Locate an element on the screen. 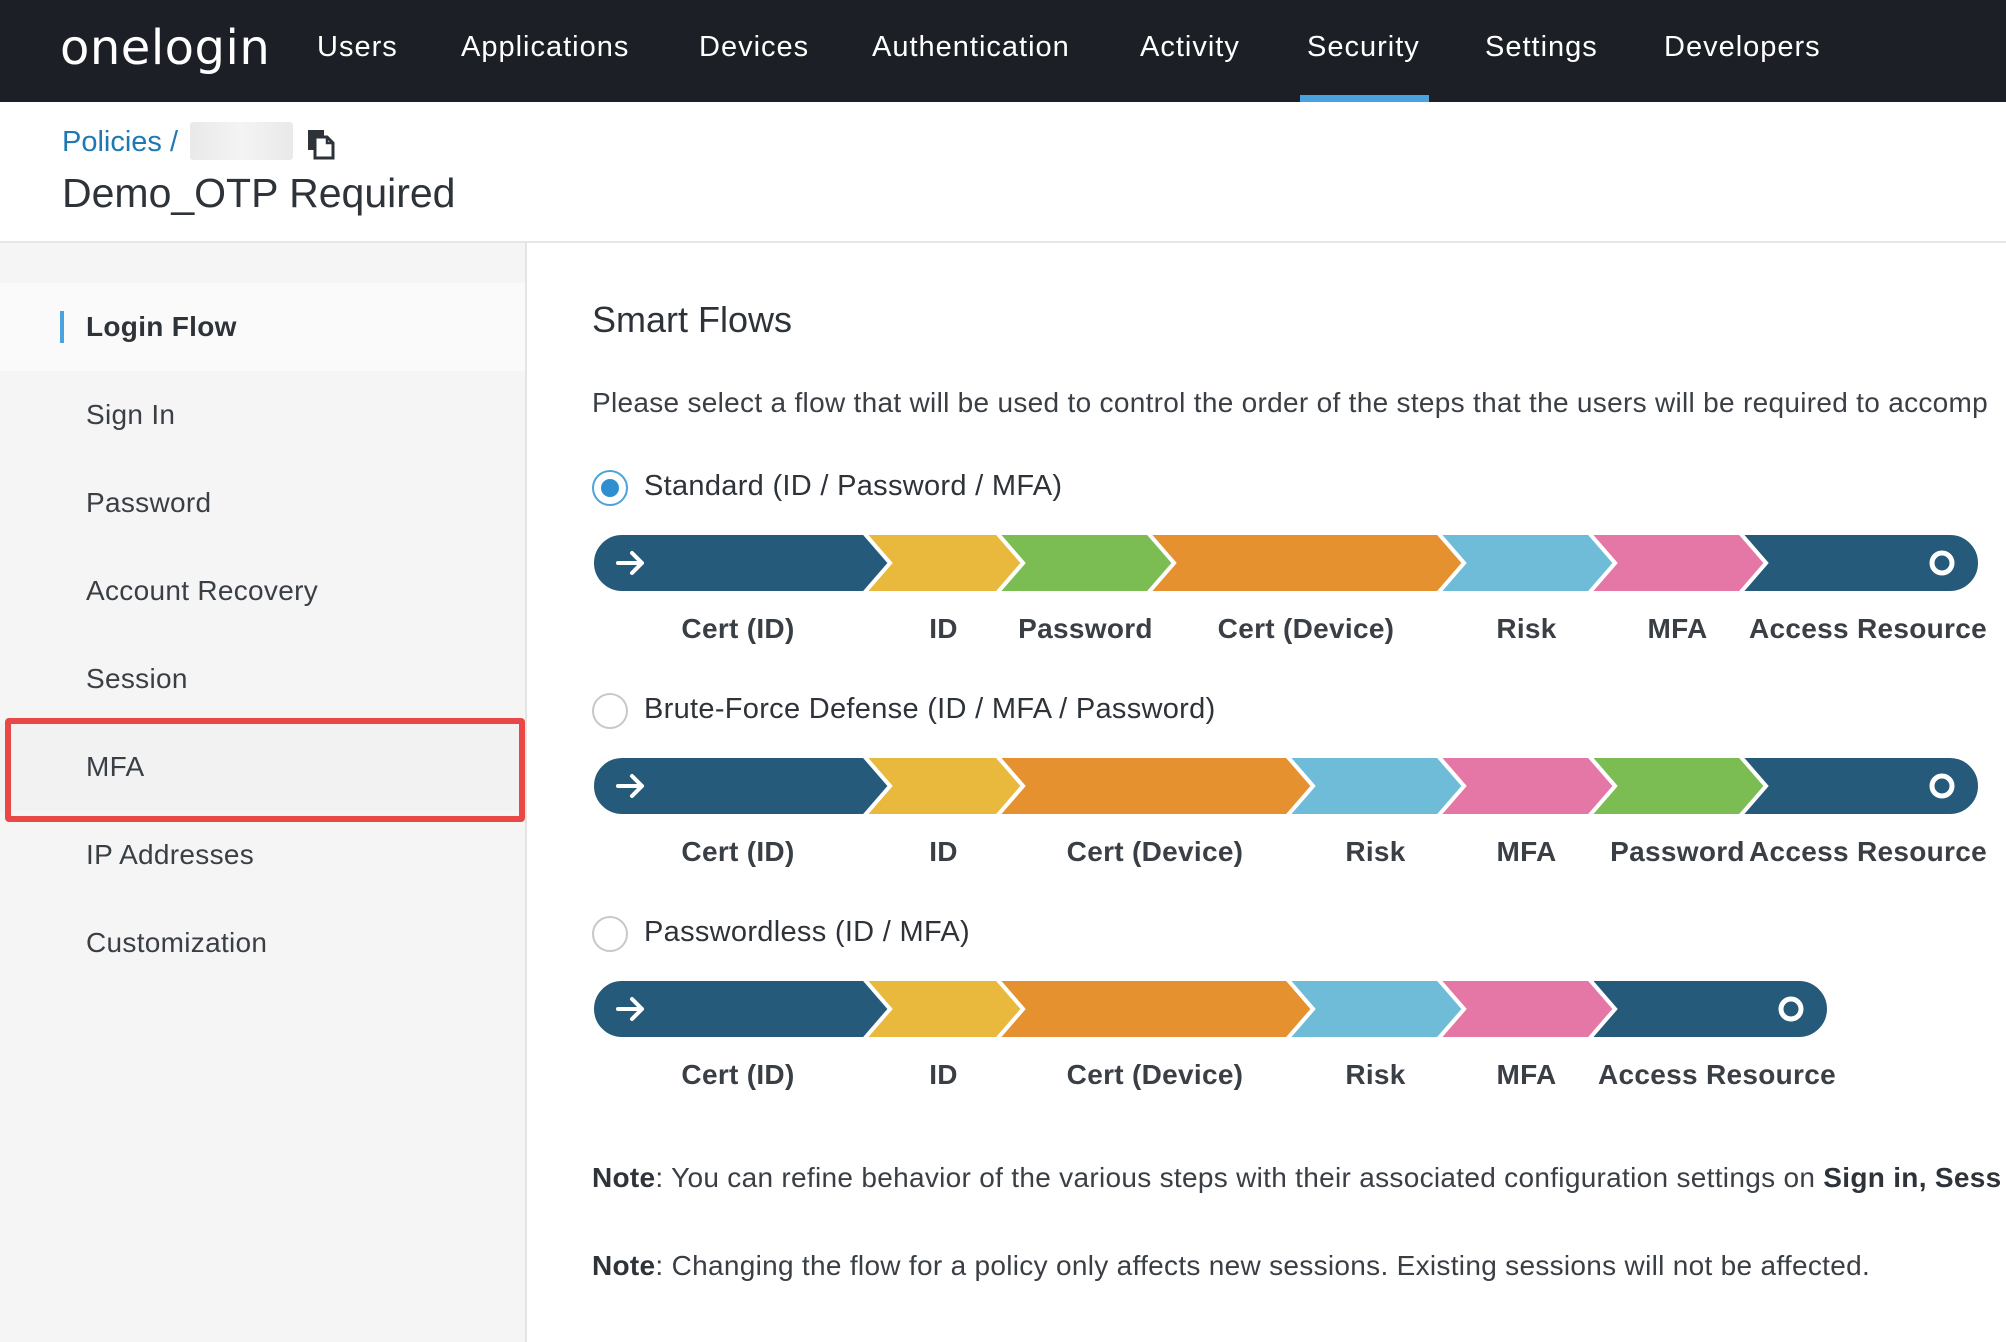  sidebar-item-label: Login Flow is located at coordinates (161, 326).